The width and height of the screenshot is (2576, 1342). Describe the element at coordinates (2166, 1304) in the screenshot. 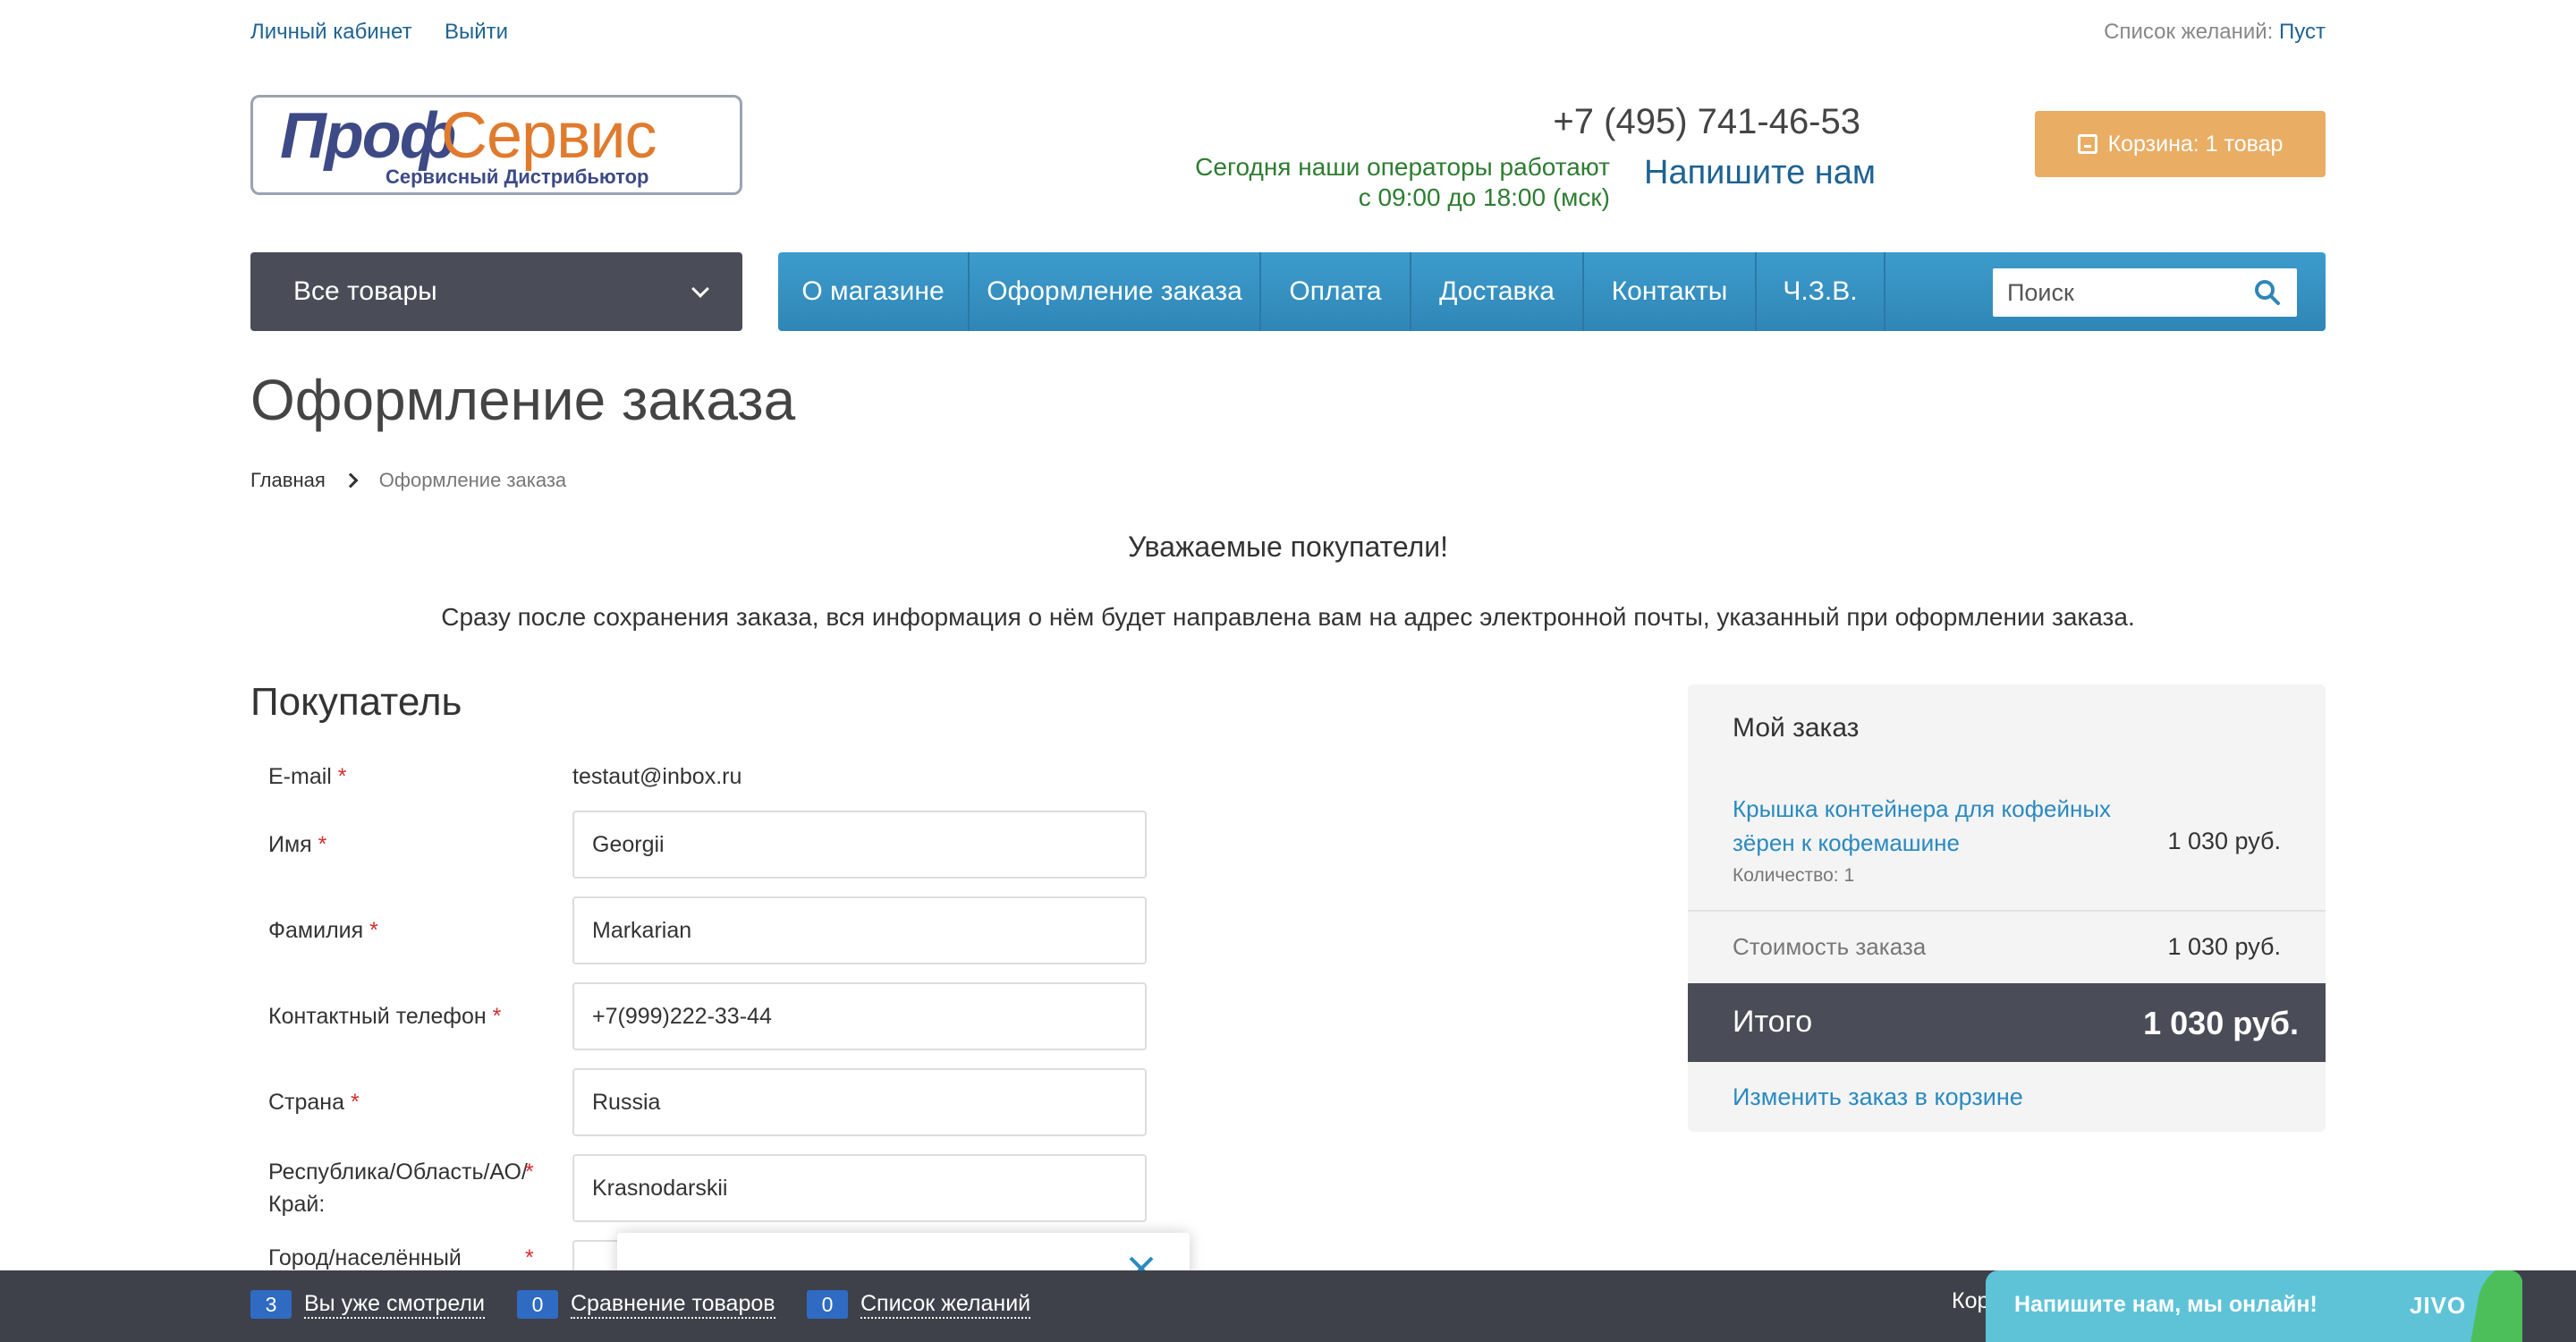

I see `chat-widget-text: Напишите нам, мы онлайн!` at that location.